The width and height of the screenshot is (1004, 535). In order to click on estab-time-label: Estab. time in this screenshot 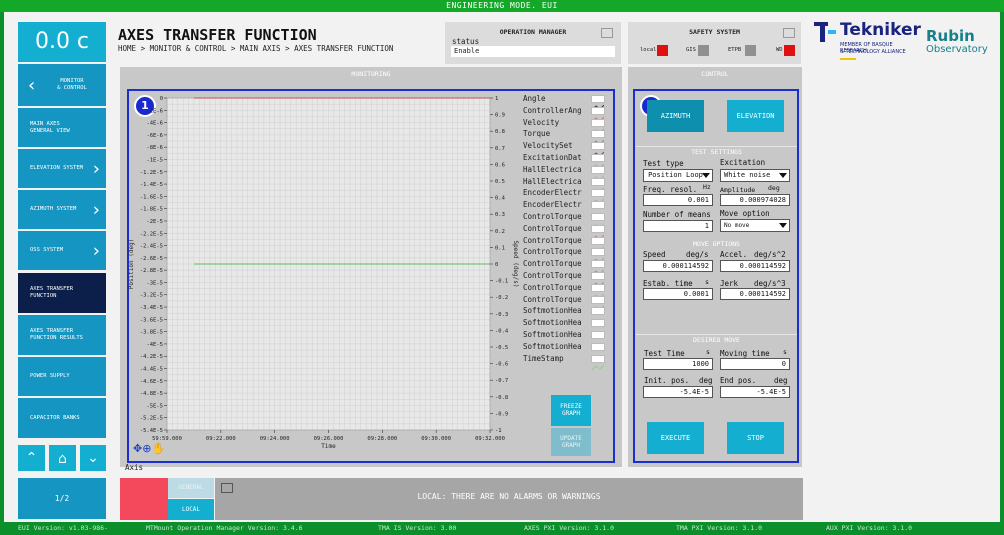, I will do `click(668, 283)`.